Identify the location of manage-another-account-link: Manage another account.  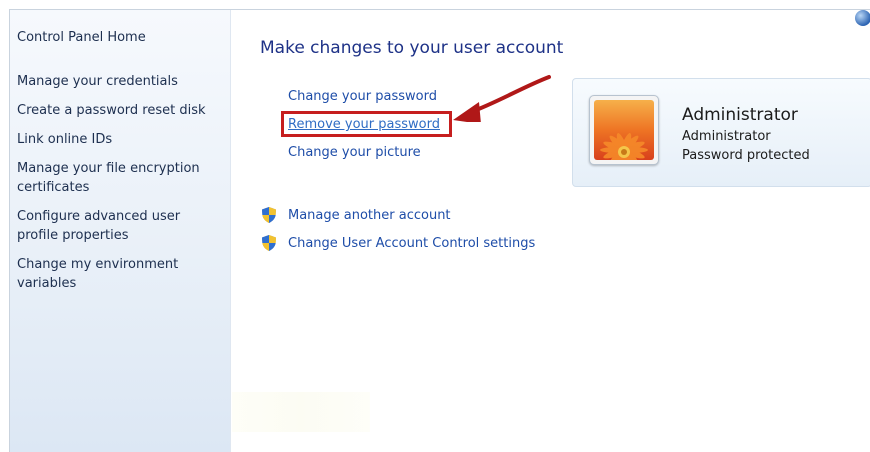
(355, 215).